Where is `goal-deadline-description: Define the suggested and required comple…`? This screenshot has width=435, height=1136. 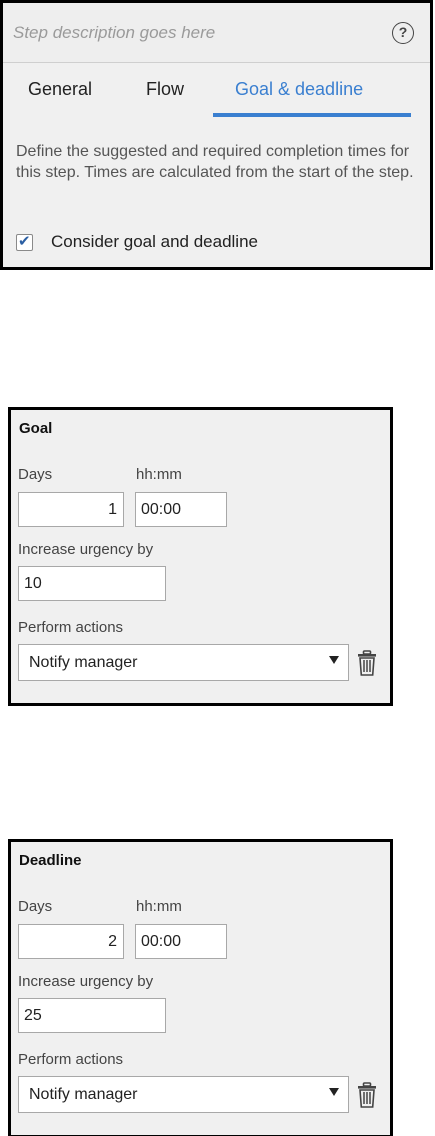
goal-deadline-description: Define the suggested and required comple… is located at coordinates (215, 162).